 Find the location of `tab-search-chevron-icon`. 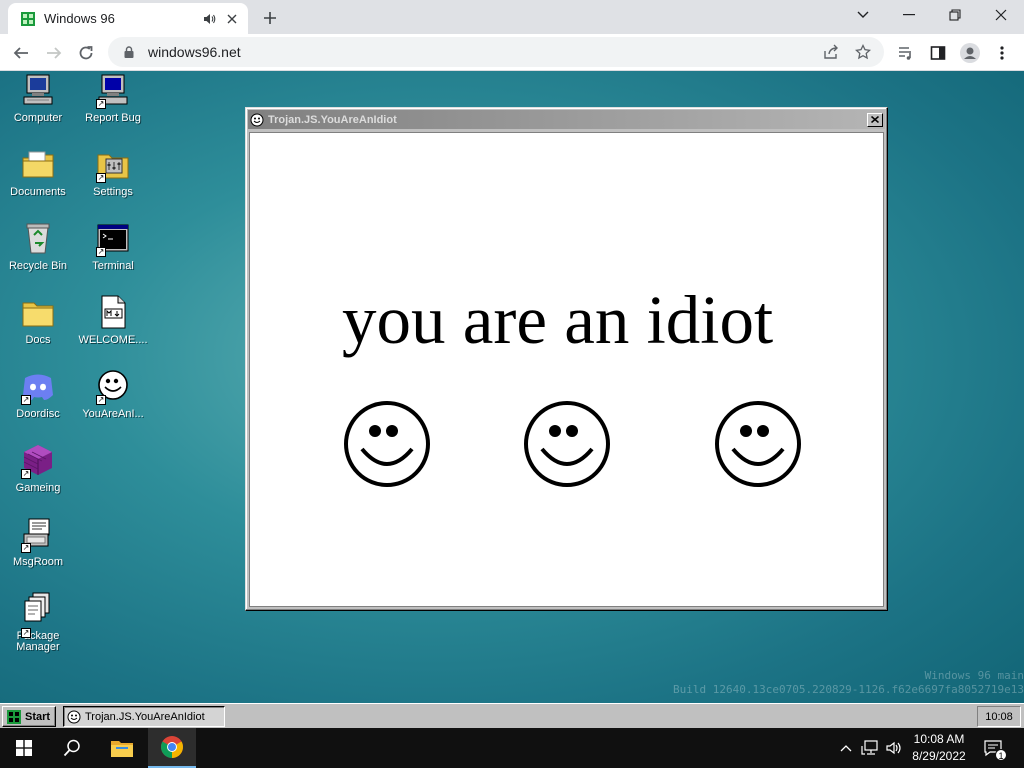

tab-search-chevron-icon is located at coordinates (863, 15).